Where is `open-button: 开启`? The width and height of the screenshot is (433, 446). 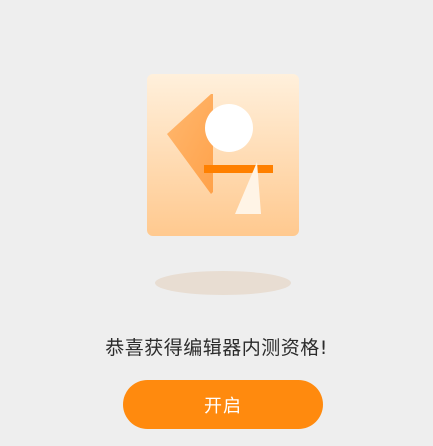 open-button: 开启 is located at coordinates (223, 404).